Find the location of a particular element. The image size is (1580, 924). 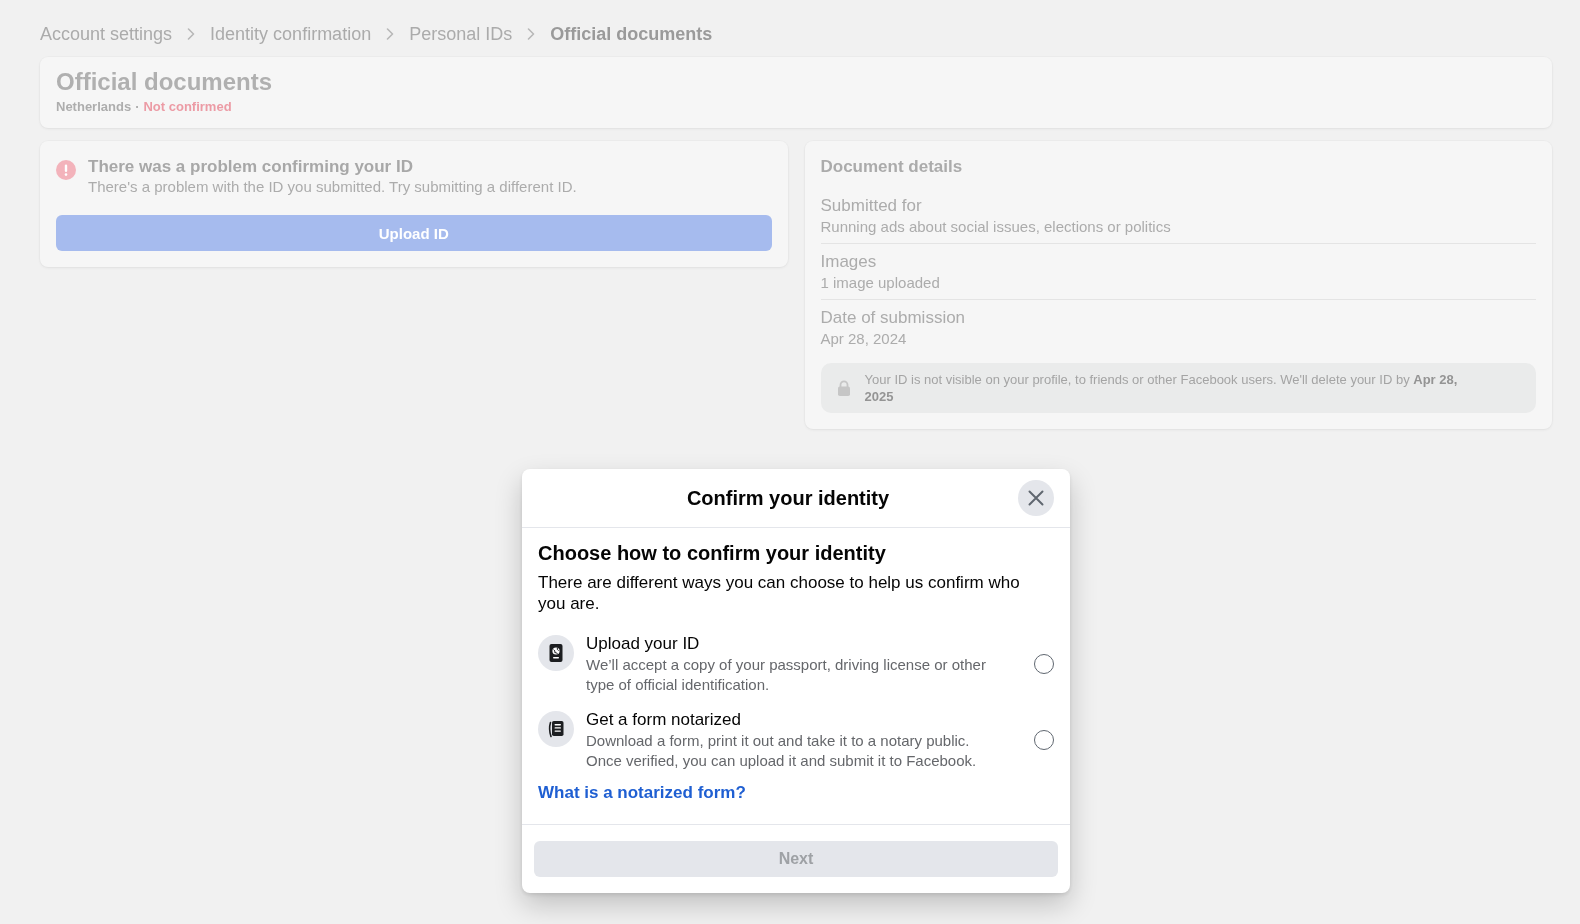

detail-value: Apr 28, 2024 is located at coordinates (863, 339).